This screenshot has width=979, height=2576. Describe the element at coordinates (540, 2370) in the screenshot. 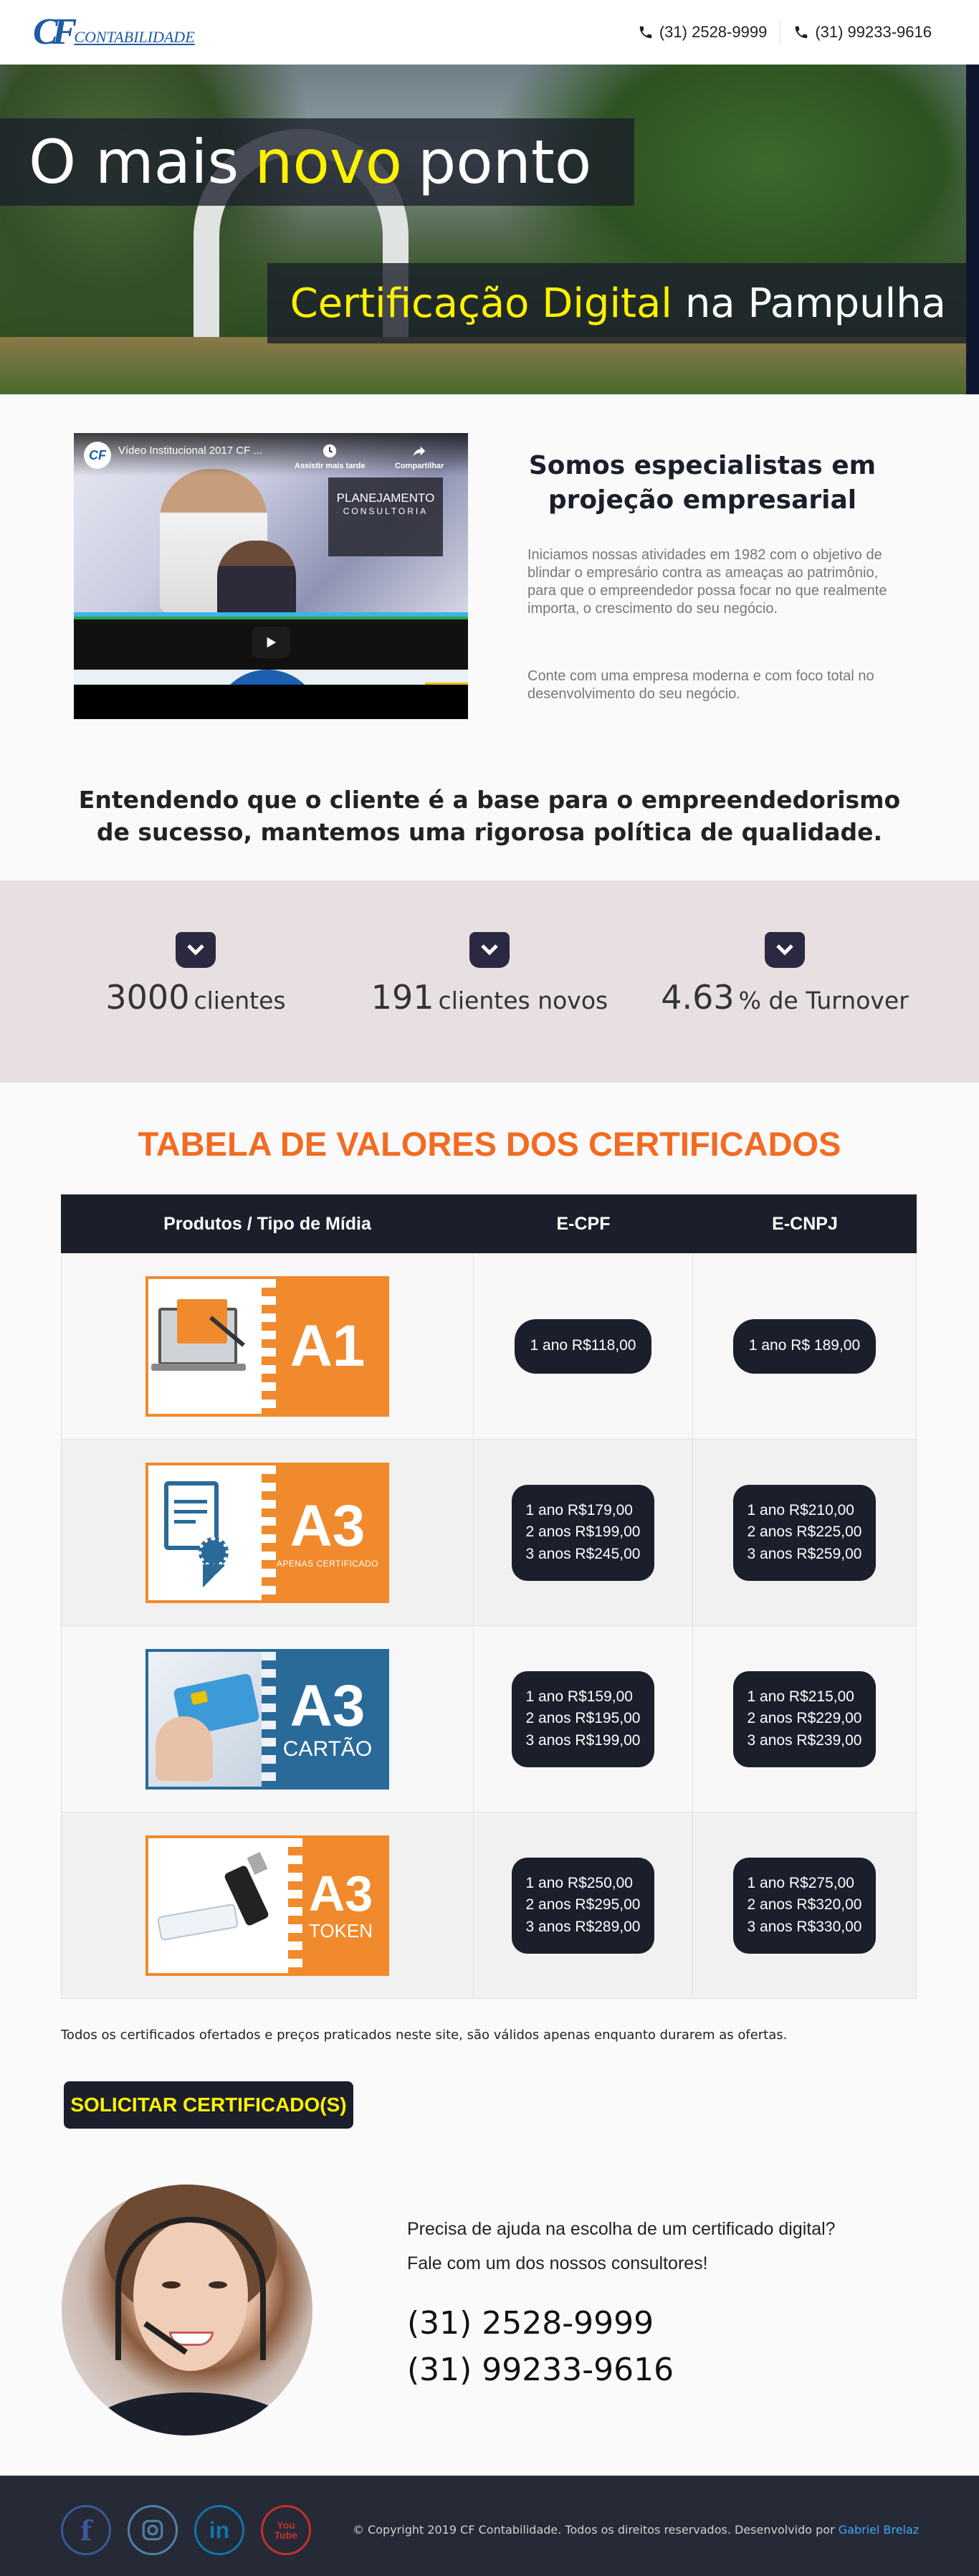

I see `support-phone-2: (31) 99233-9616` at that location.